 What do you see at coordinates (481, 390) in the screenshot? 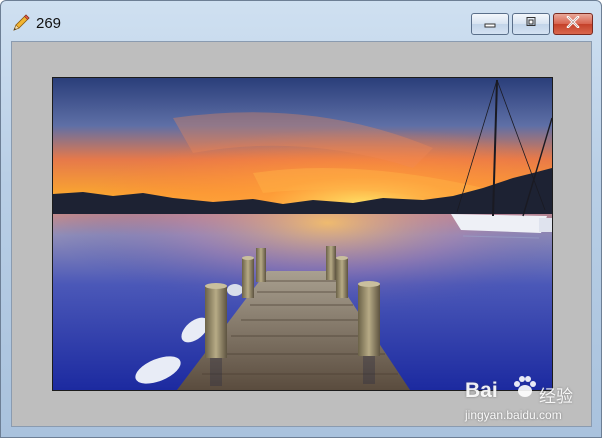
I see `watermark-brand: Bai` at bounding box center [481, 390].